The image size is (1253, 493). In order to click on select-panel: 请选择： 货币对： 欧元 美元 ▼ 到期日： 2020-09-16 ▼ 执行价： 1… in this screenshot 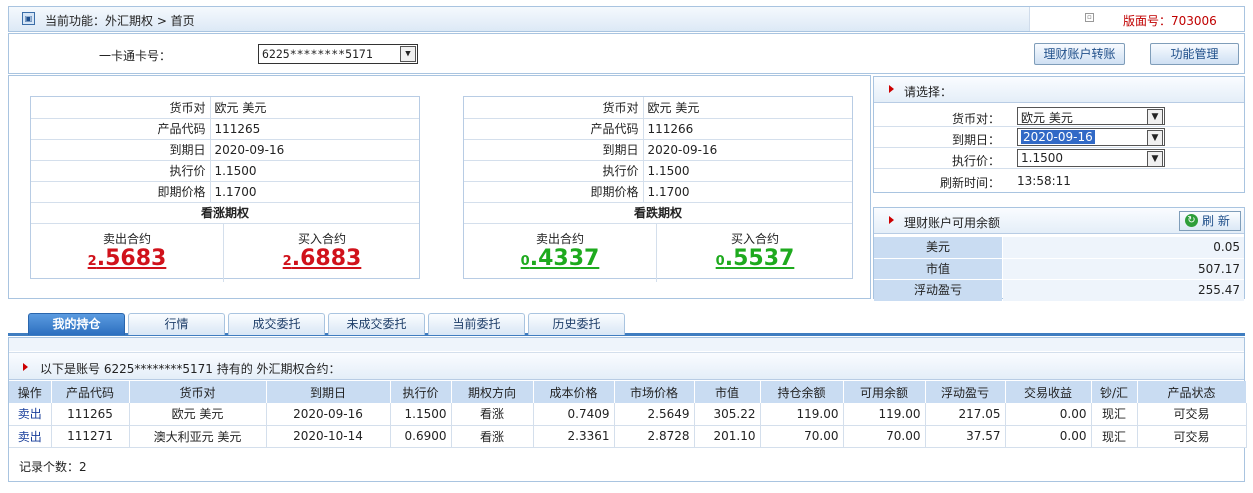, I will do `click(1059, 134)`.